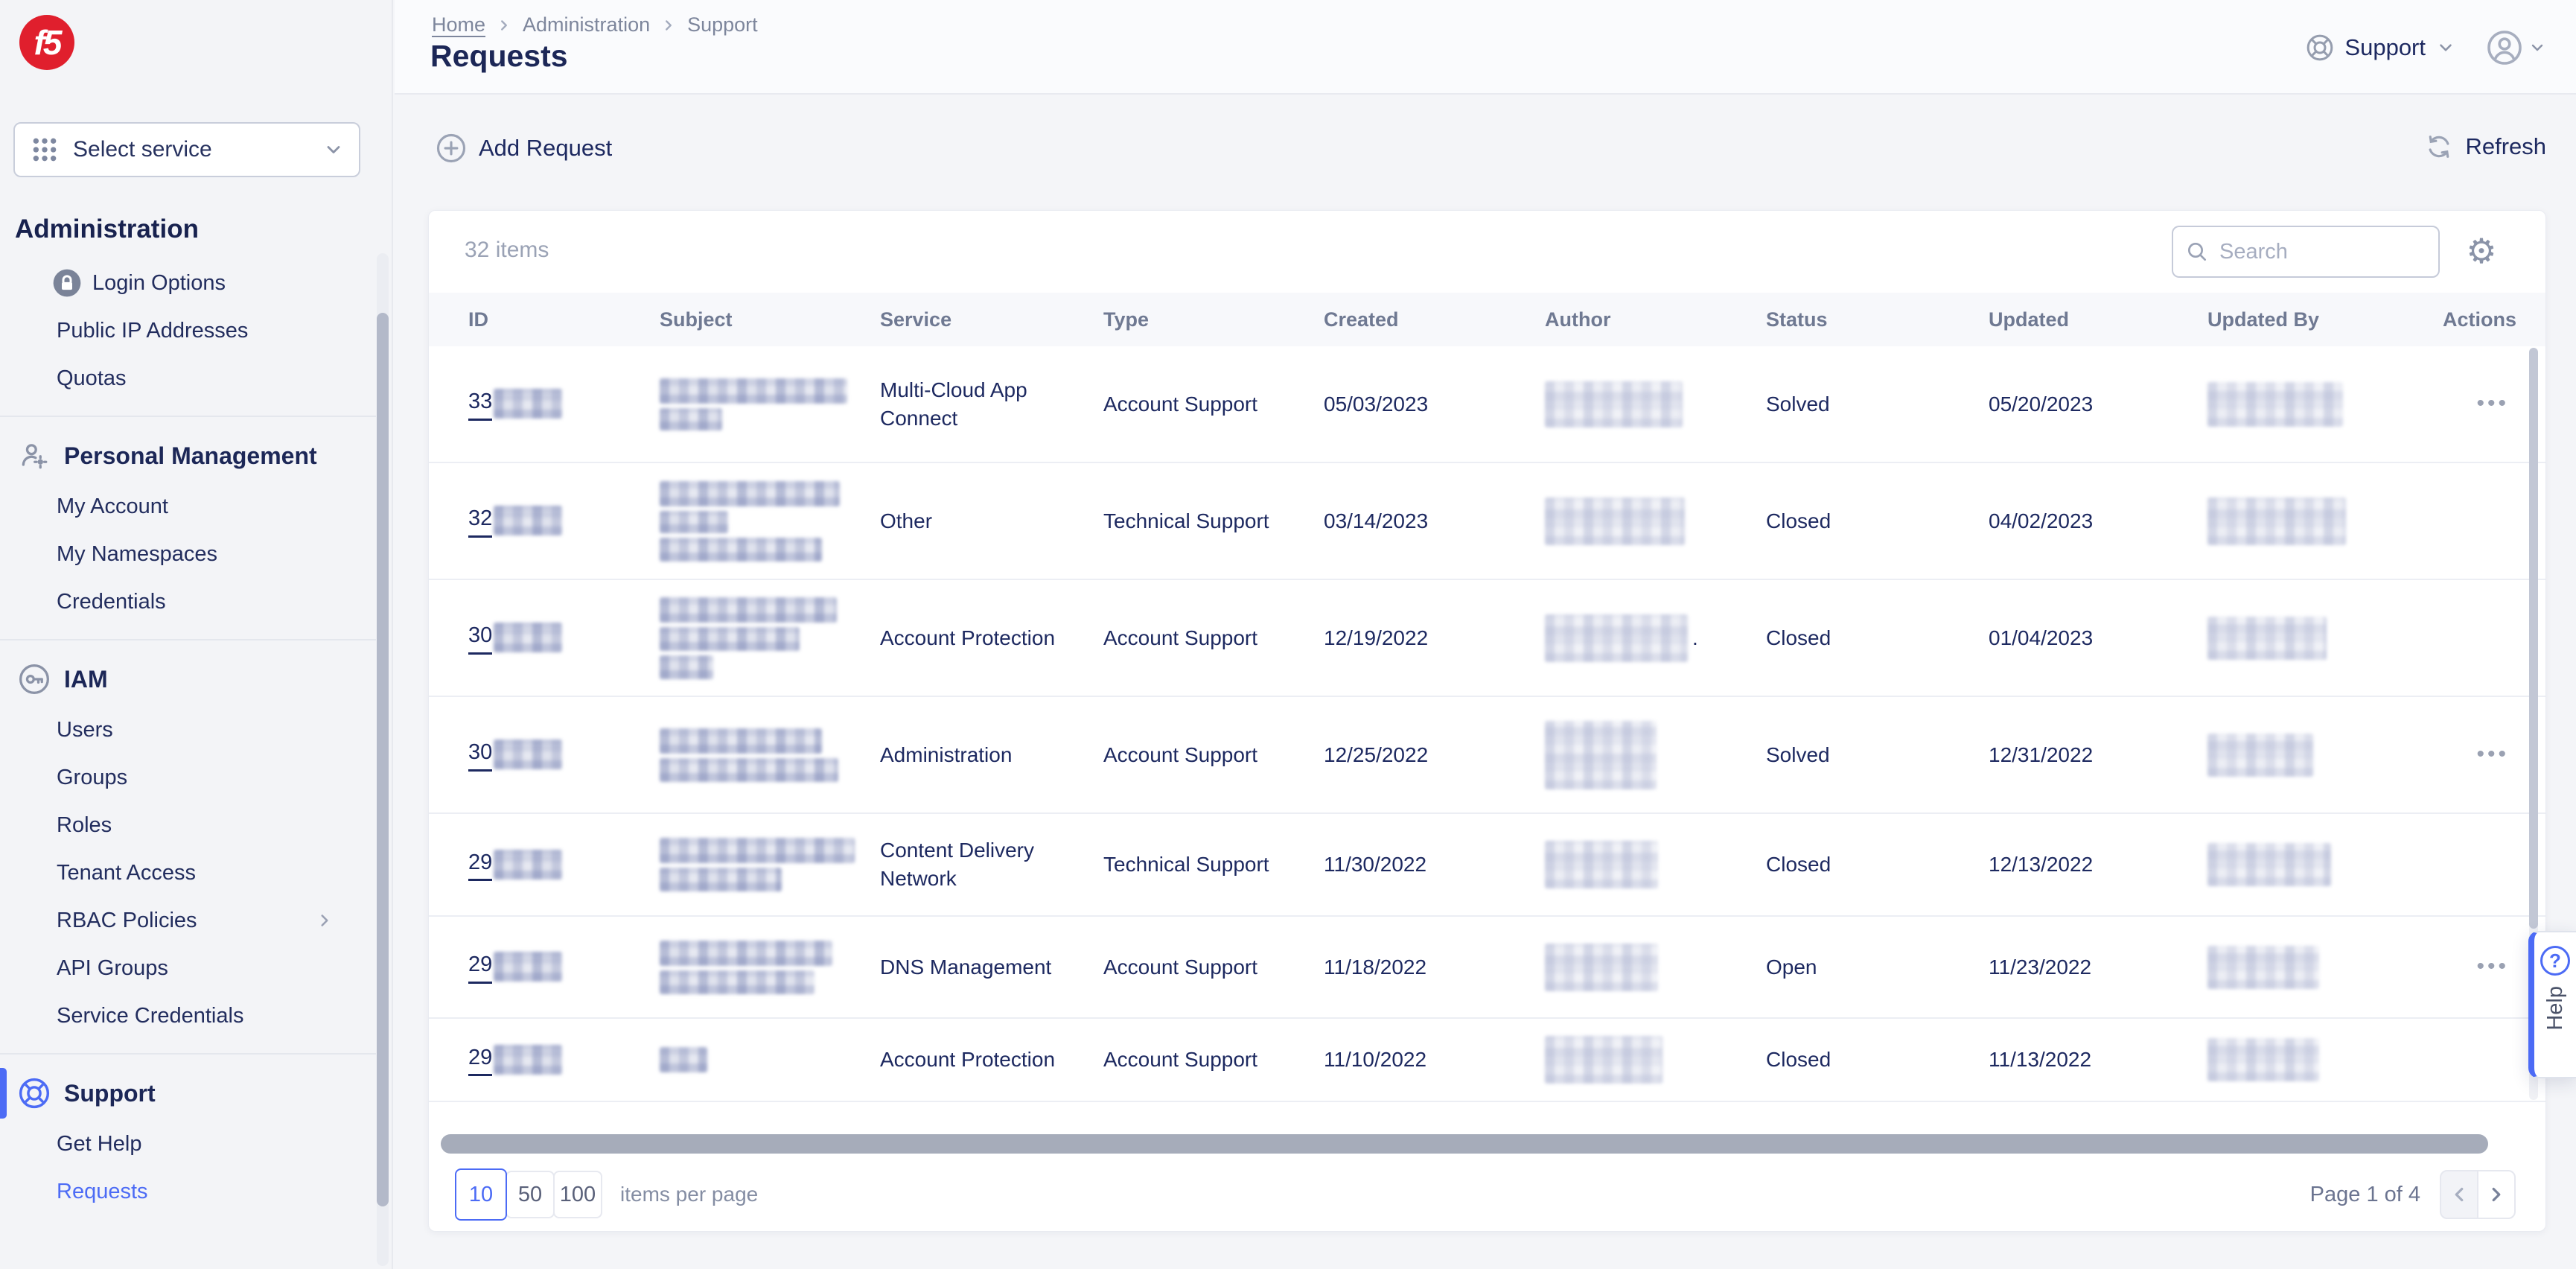  I want to click on search-box, so click(2306, 252).